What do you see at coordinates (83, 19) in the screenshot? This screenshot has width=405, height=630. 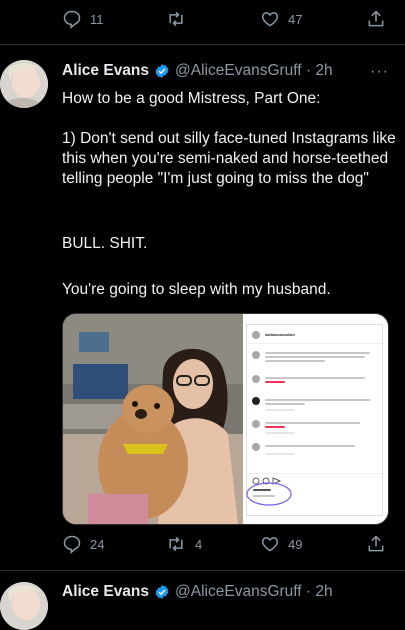 I see `reply-button: 11` at bounding box center [83, 19].